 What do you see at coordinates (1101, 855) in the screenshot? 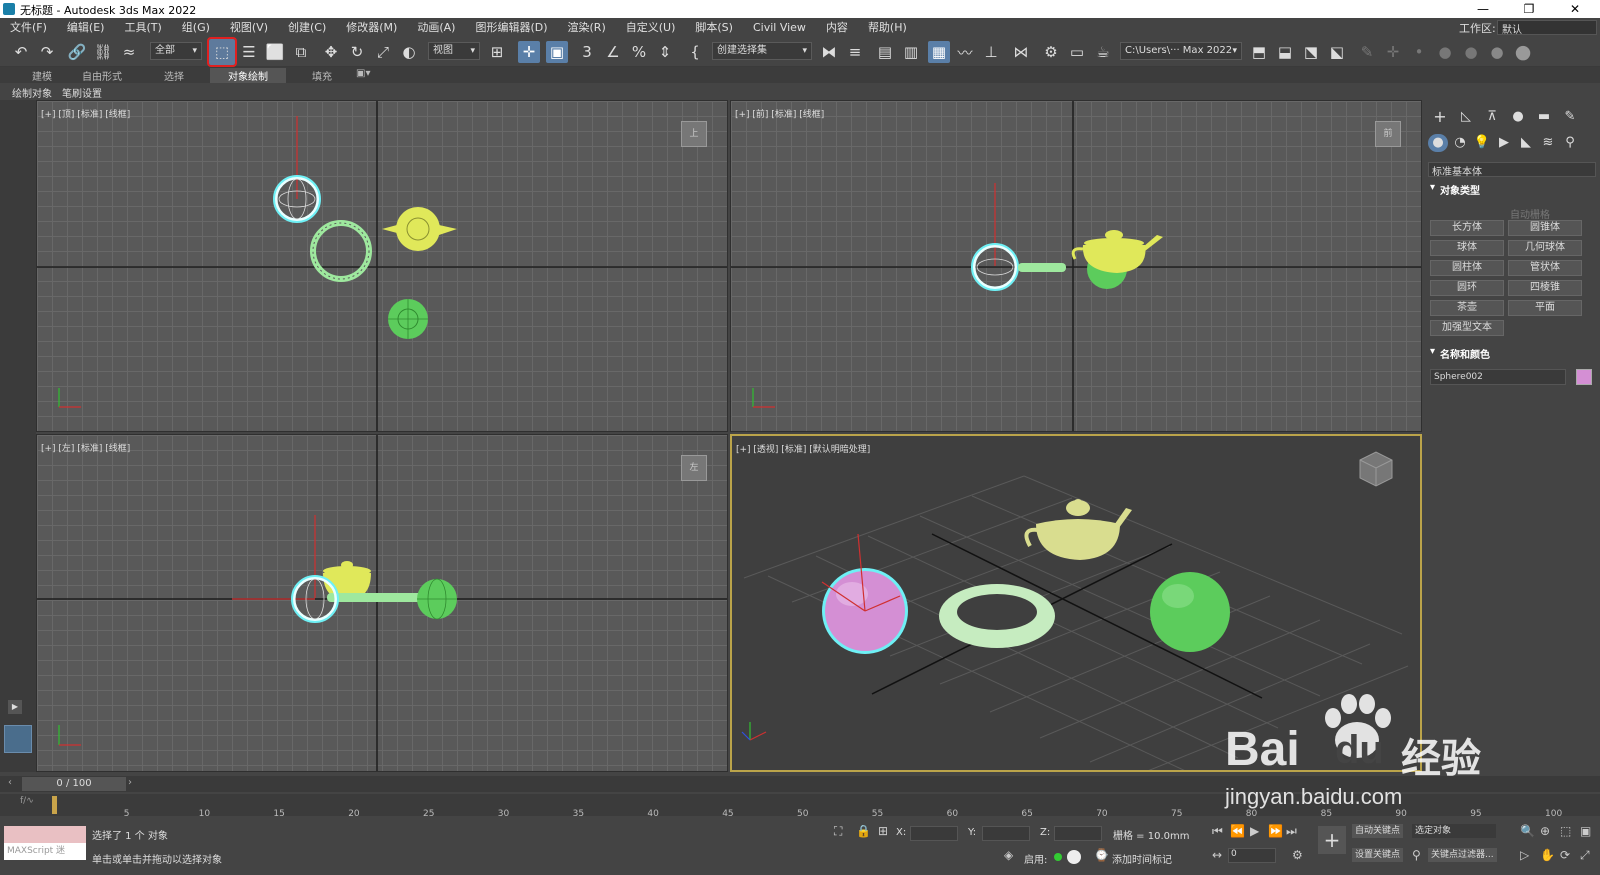
I see `time-tag-icon: ⌚` at bounding box center [1101, 855].